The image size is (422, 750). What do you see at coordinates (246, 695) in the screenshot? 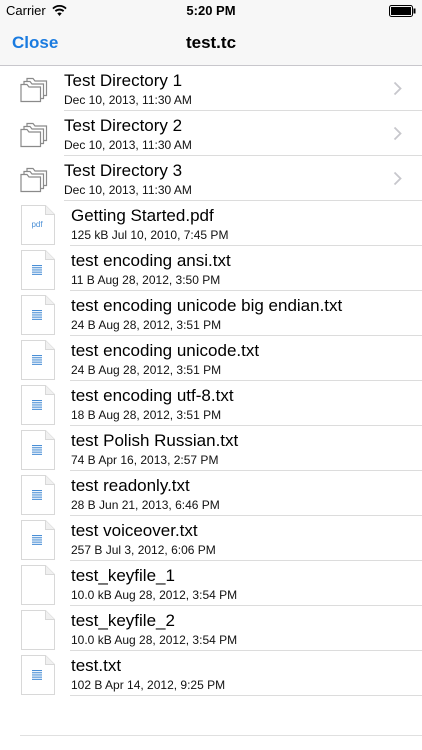
I see `row-separator` at bounding box center [246, 695].